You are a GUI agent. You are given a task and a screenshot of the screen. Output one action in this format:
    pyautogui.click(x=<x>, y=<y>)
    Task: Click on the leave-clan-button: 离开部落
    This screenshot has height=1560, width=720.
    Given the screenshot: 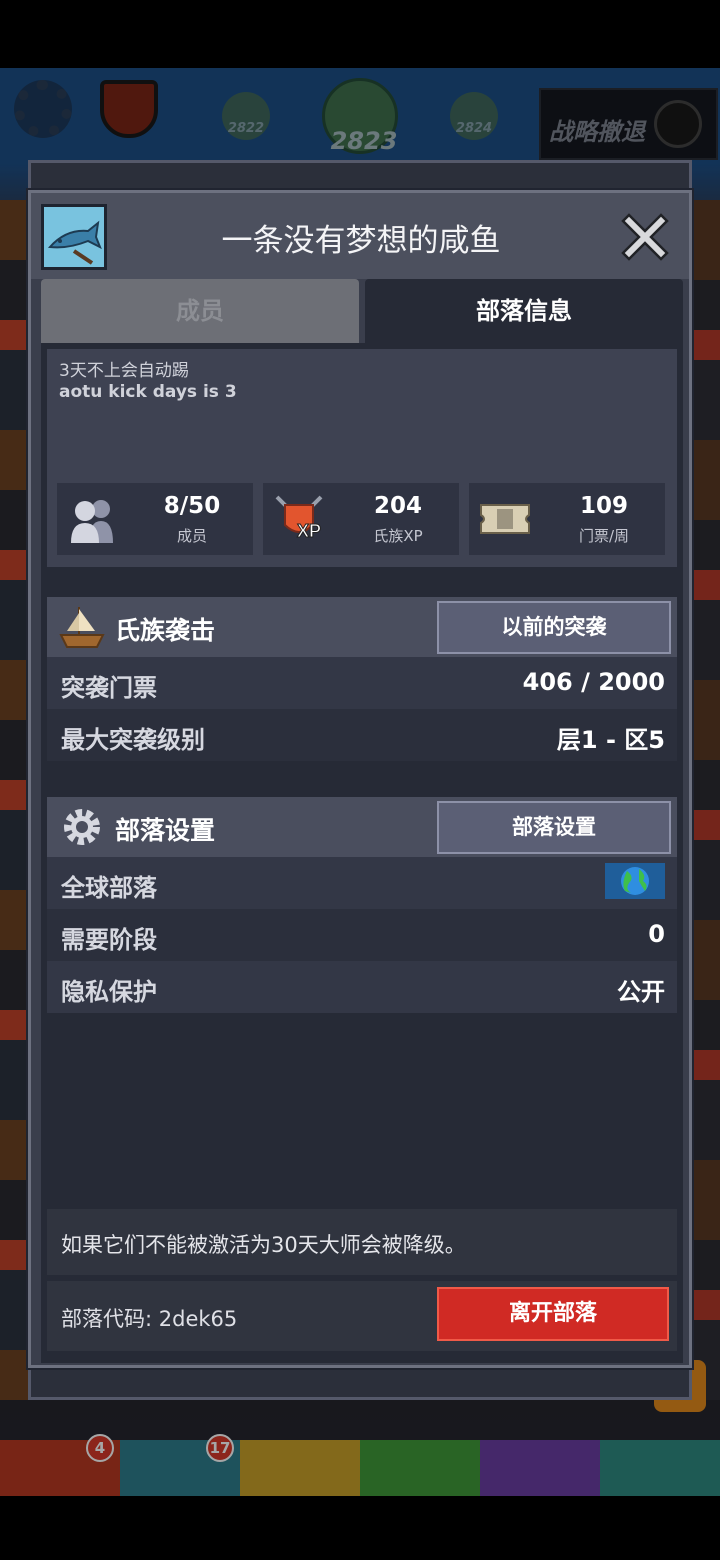 What is the action you would take?
    pyautogui.click(x=553, y=1314)
    